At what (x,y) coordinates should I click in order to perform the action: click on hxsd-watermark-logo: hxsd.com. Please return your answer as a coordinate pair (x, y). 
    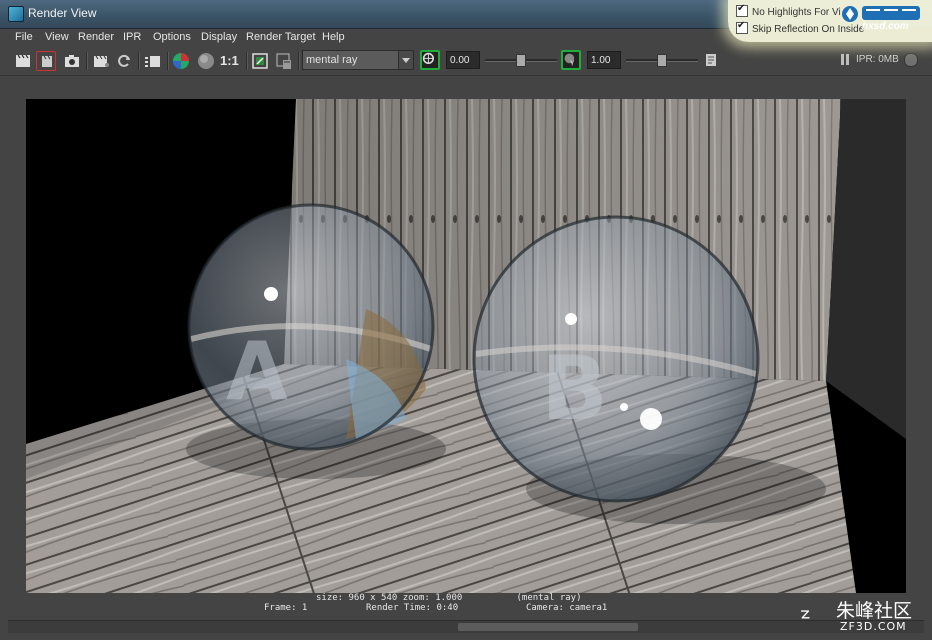
    Looking at the image, I should click on (883, 19).